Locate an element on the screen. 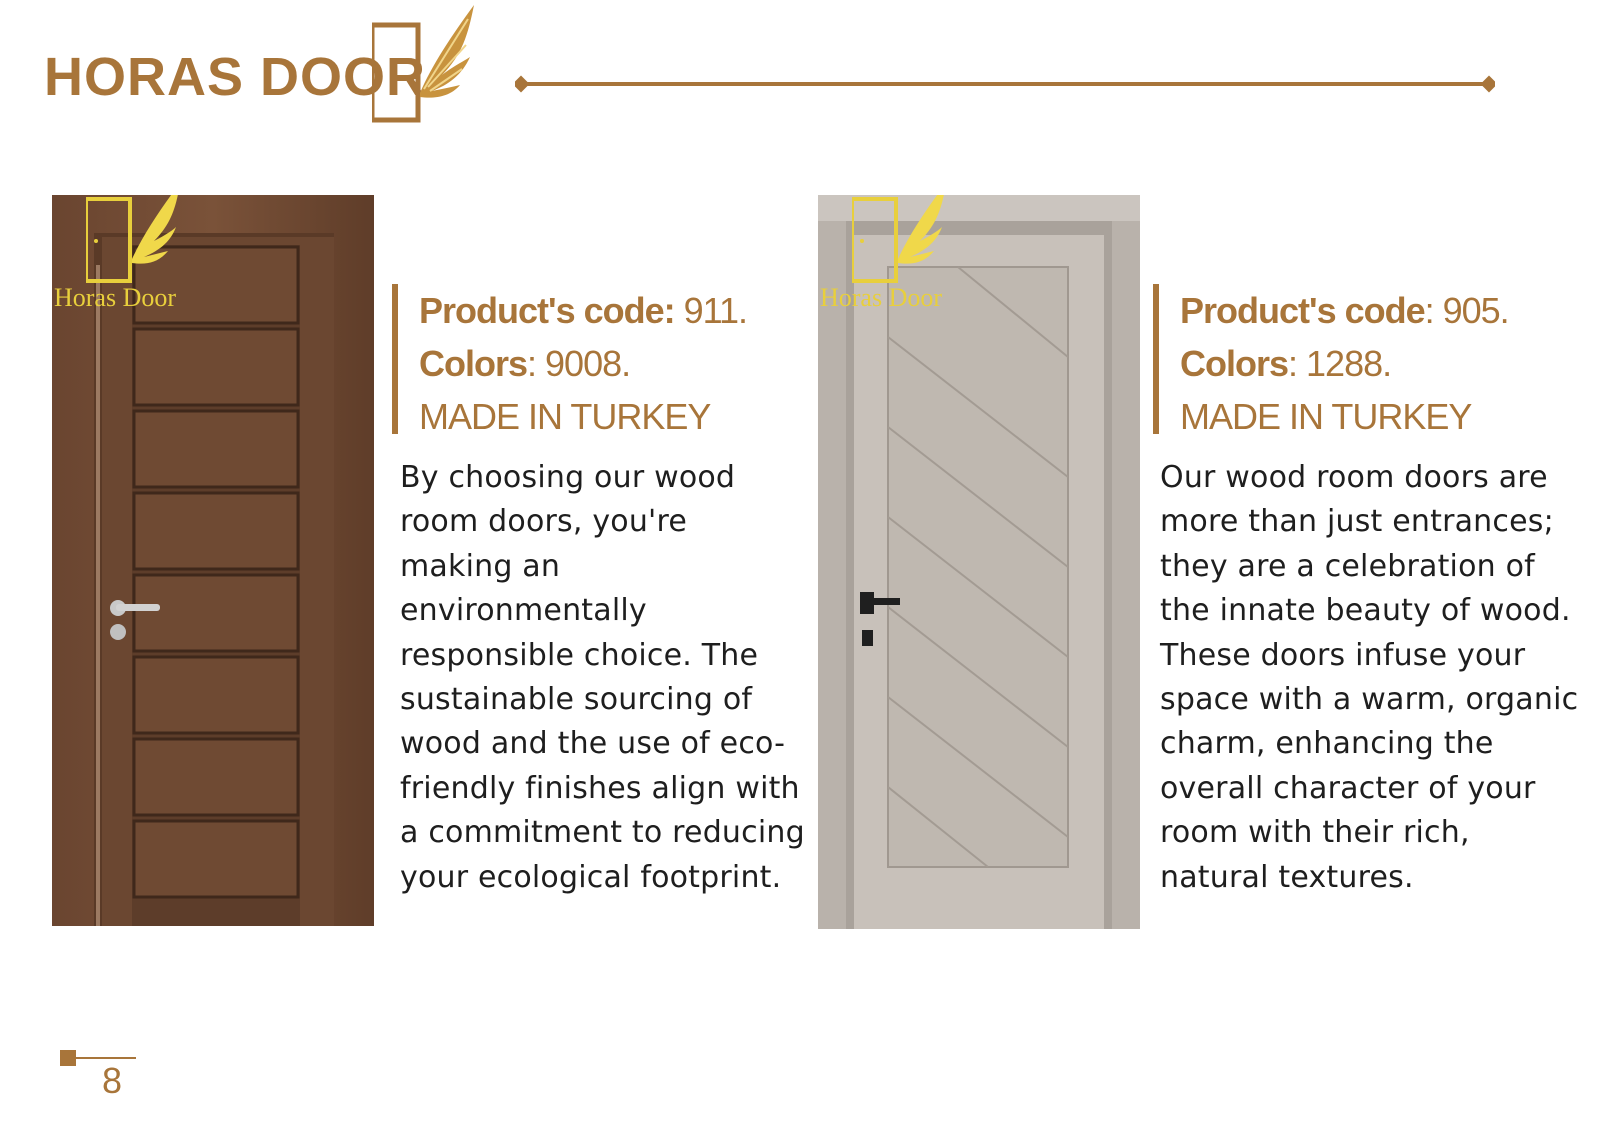 The image size is (1600, 1131). product-code-label: Product's code is located at coordinates (1303, 310).